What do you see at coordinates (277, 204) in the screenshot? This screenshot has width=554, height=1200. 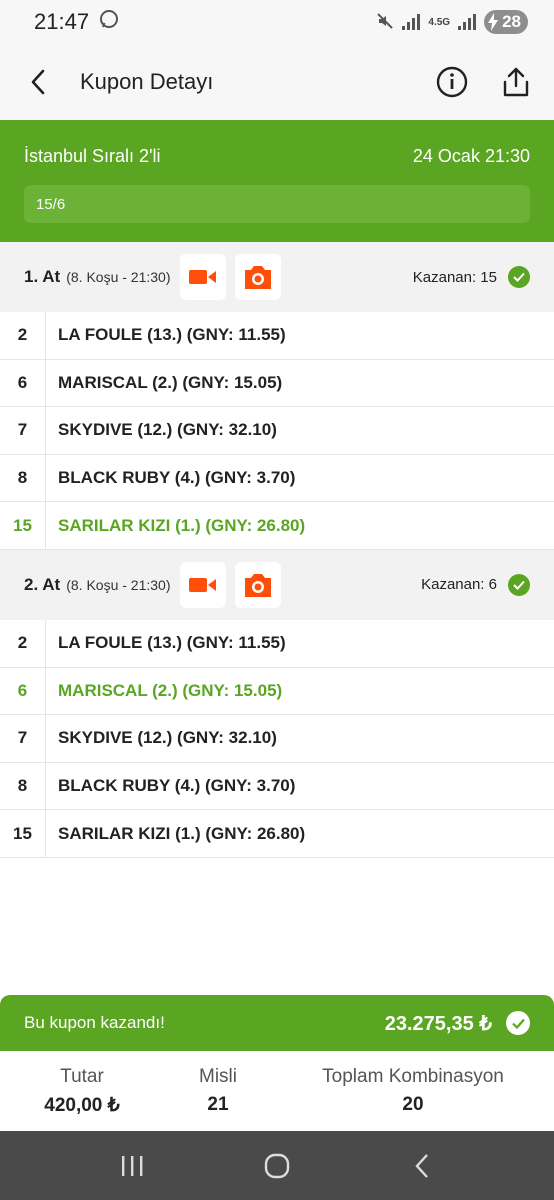 I see `combination-box: 15/6` at bounding box center [277, 204].